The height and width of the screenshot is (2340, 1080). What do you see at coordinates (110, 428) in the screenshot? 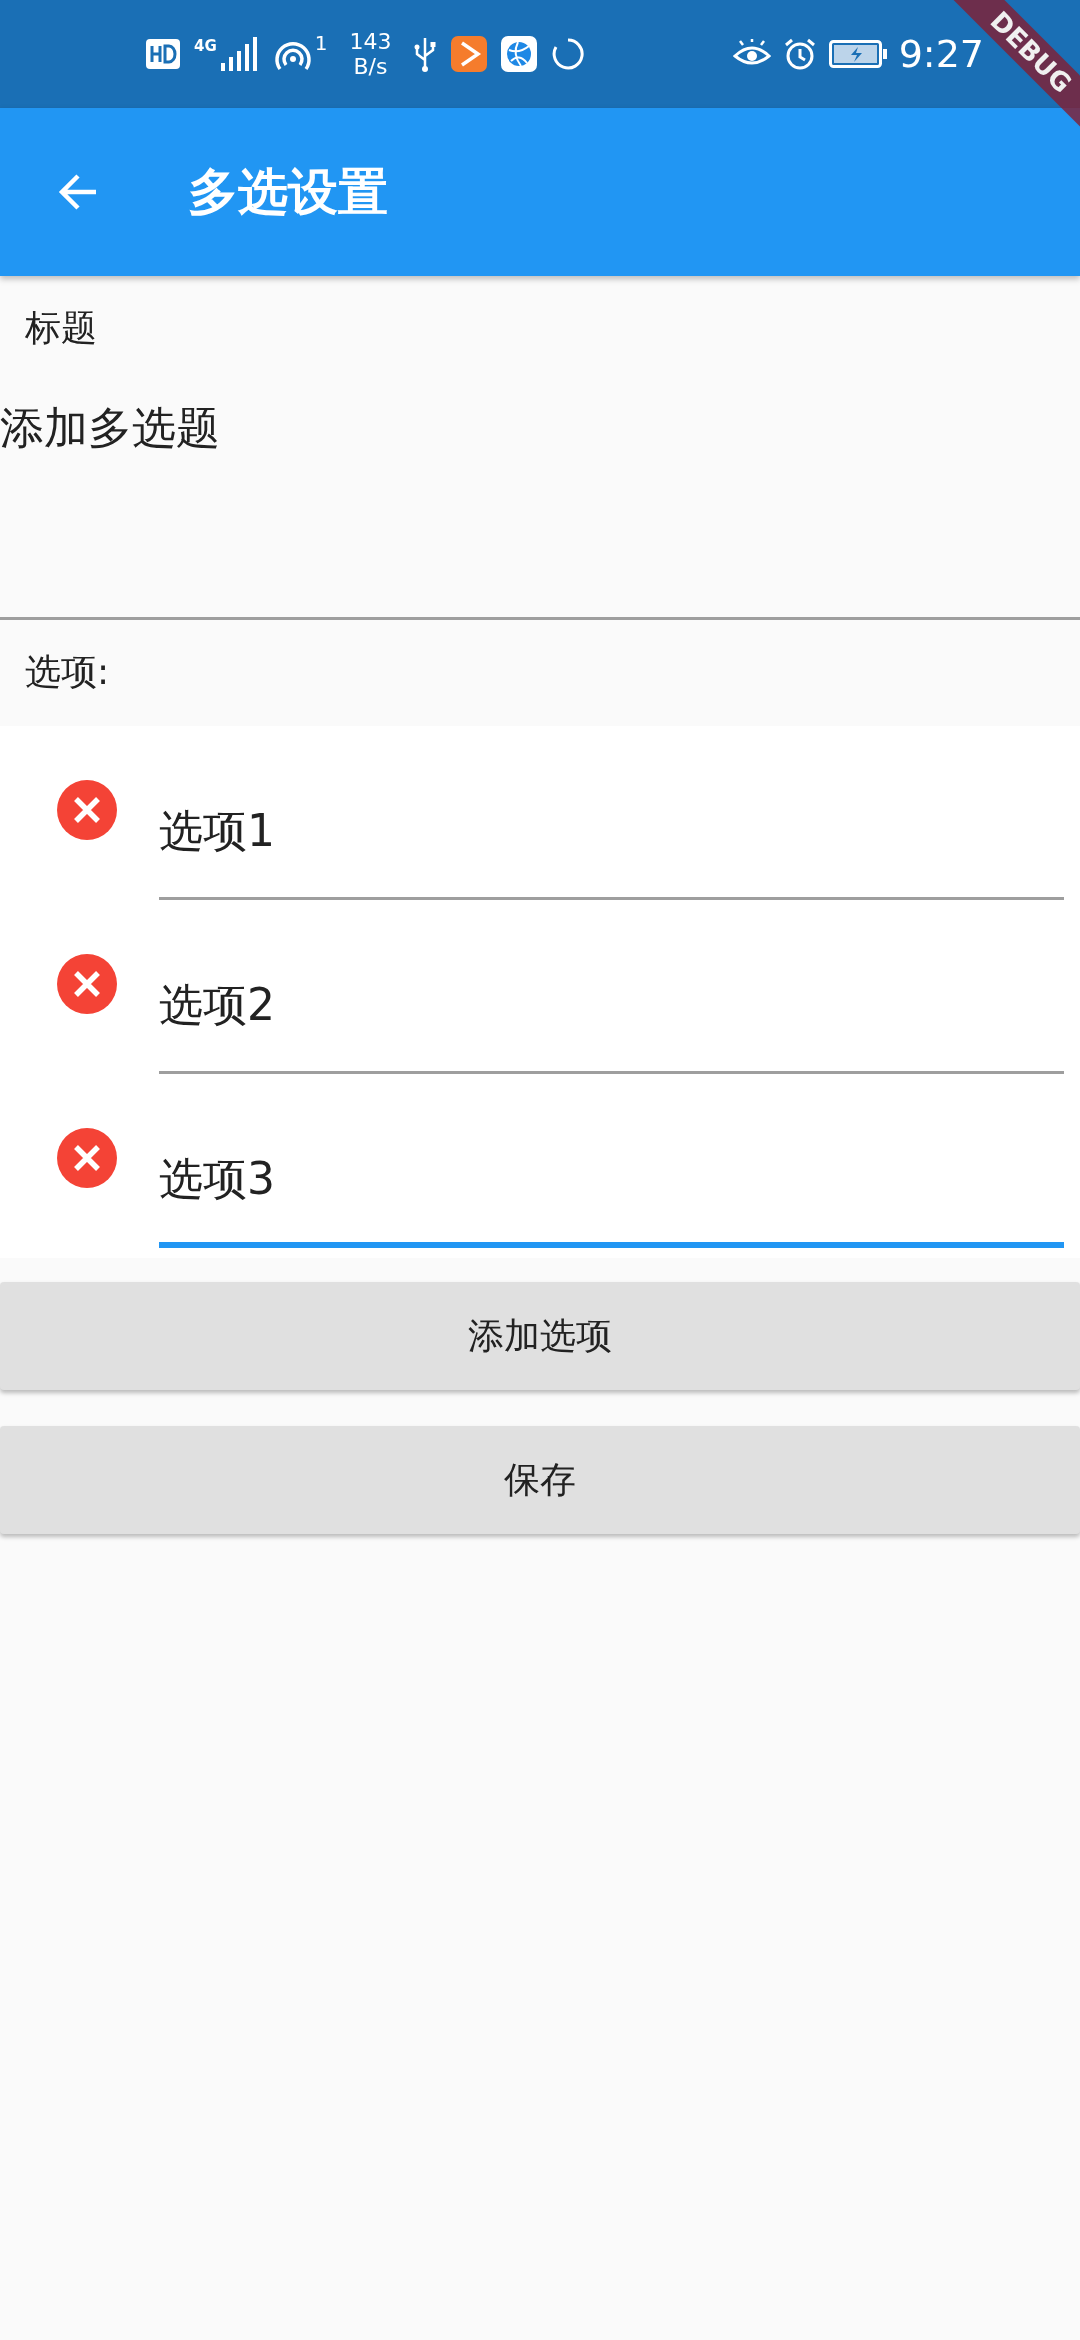
I see `field-value: 添加多选题` at bounding box center [110, 428].